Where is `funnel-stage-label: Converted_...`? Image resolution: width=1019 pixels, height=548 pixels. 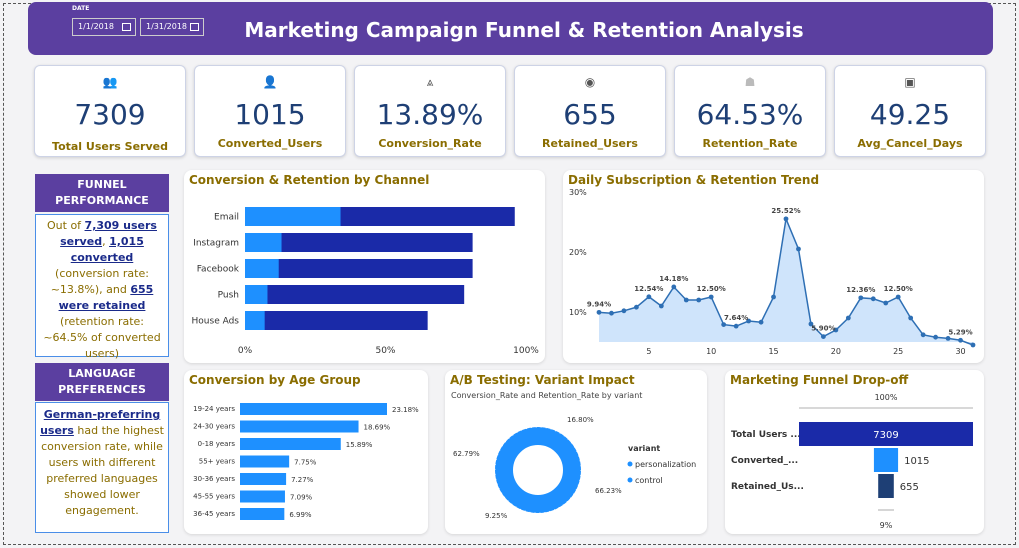 funnel-stage-label: Converted_... is located at coordinates (764, 461).